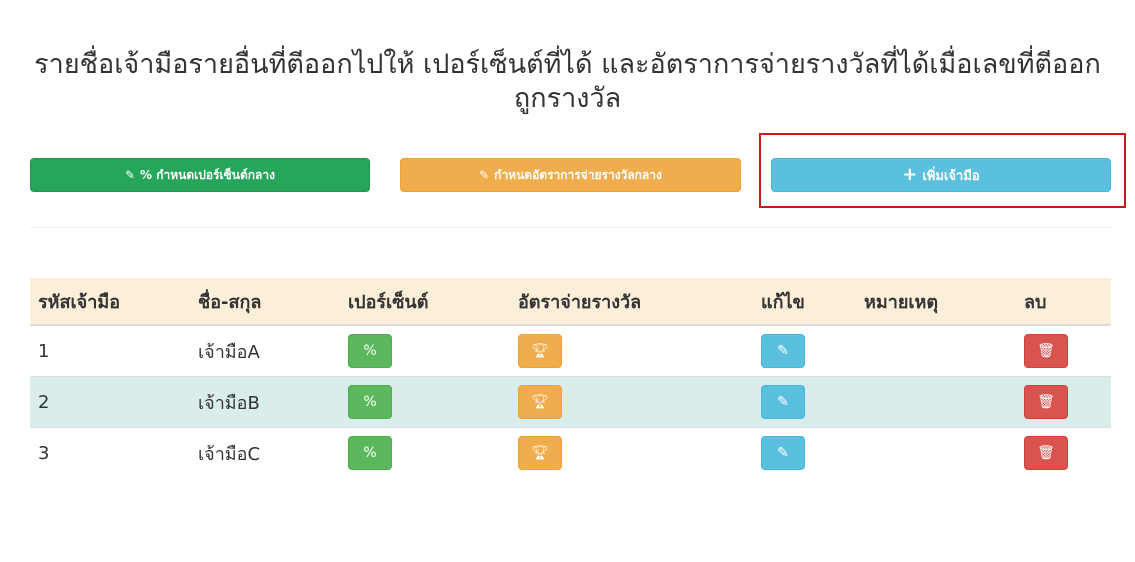  What do you see at coordinates (265, 350) in the screenshot?
I see `dealer-name-cell: เจ้ามือA` at bounding box center [265, 350].